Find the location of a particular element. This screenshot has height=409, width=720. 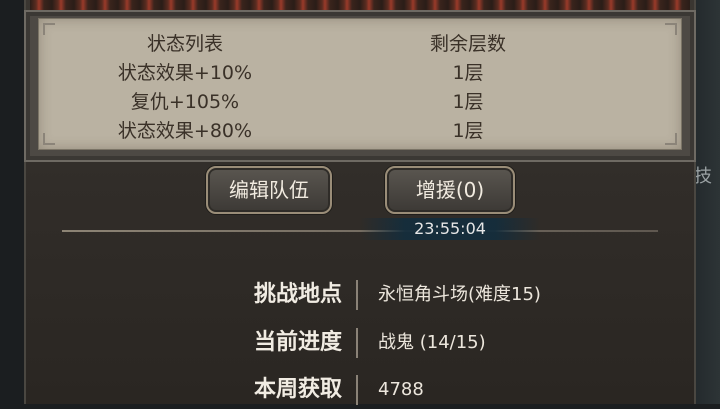

info-value: 战鬼 (14/15) is located at coordinates (432, 342).